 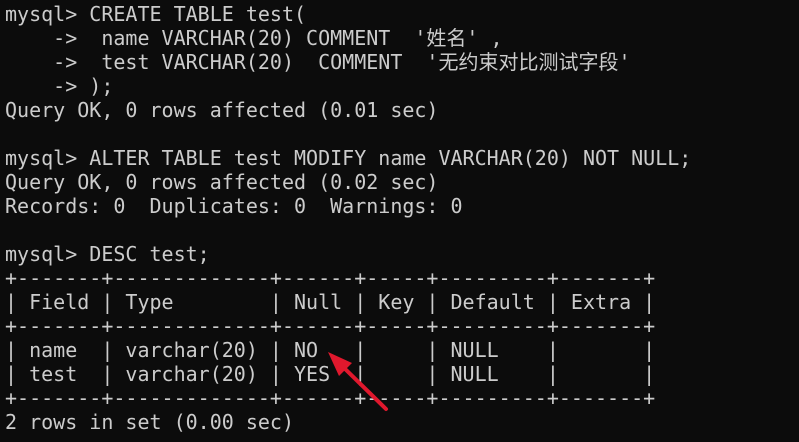 I want to click on terminal-line: mysql> CREATE TABLE test(, so click(x=156, y=14).